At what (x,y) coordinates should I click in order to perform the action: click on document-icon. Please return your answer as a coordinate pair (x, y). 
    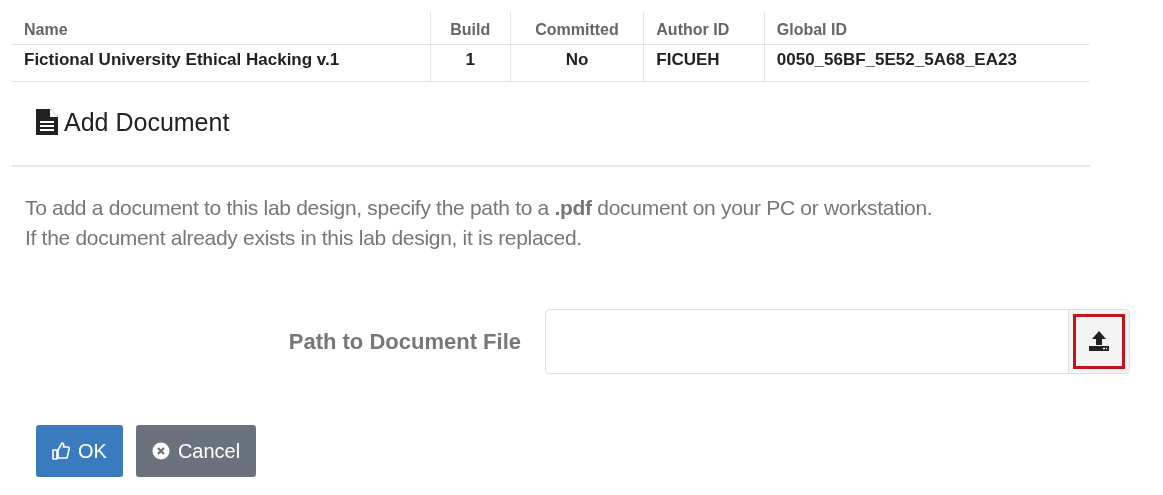
    Looking at the image, I should click on (47, 122).